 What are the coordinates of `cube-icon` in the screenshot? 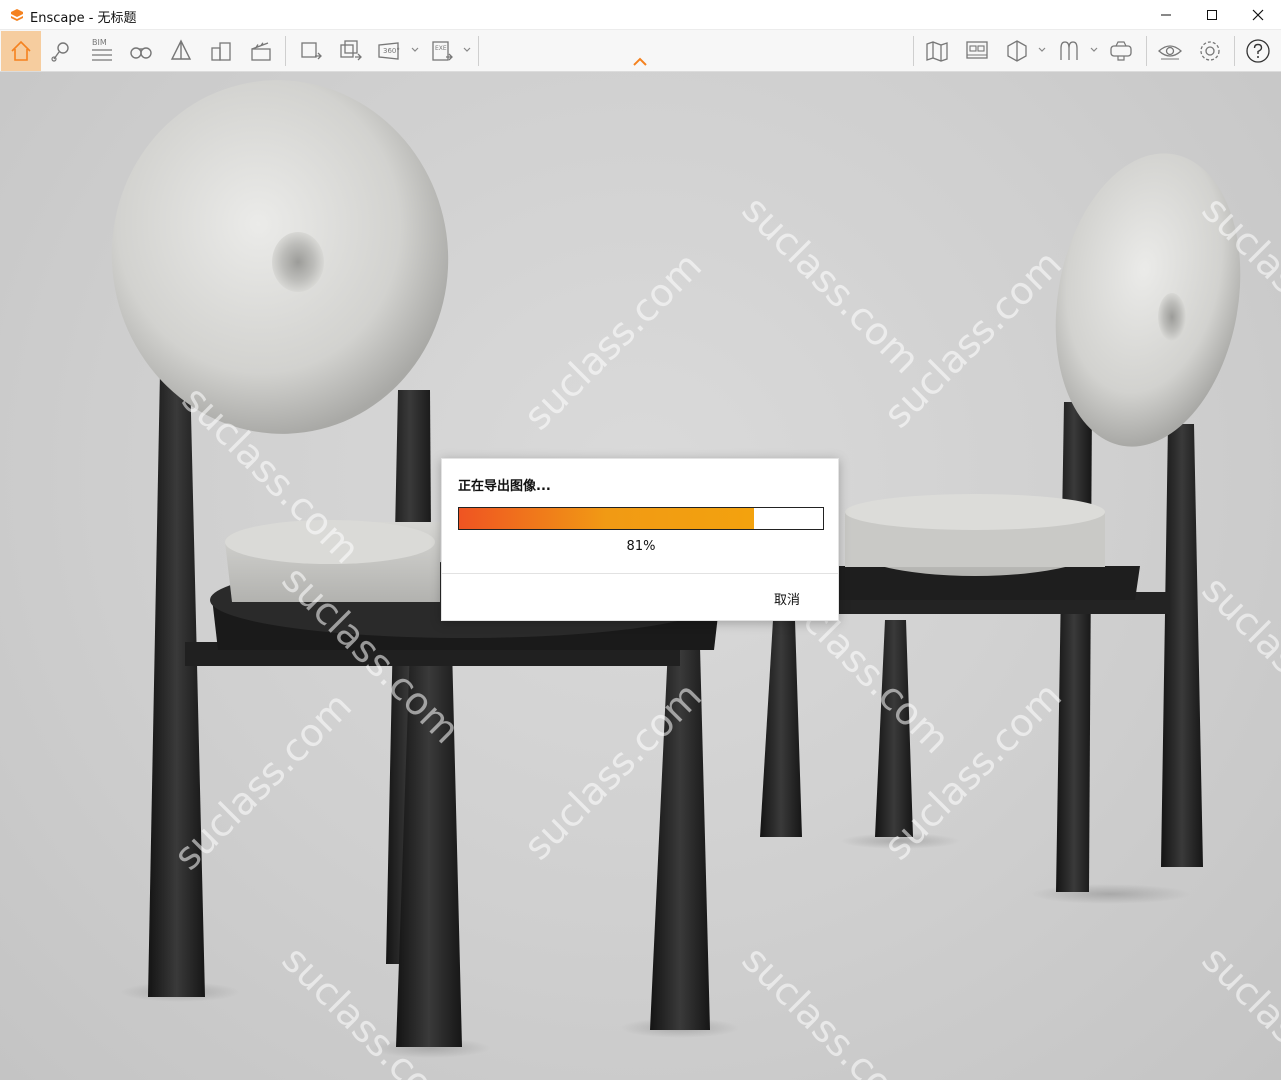 It's located at (1017, 51).